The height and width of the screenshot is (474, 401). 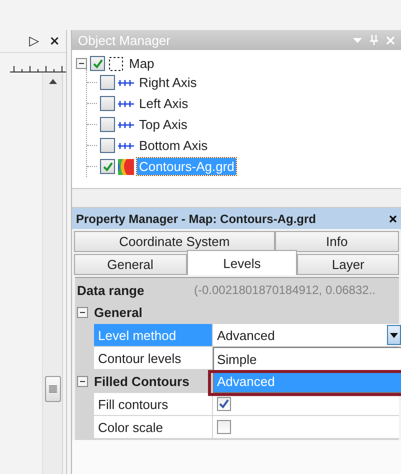 I want to click on tab: Info, so click(x=336, y=241).